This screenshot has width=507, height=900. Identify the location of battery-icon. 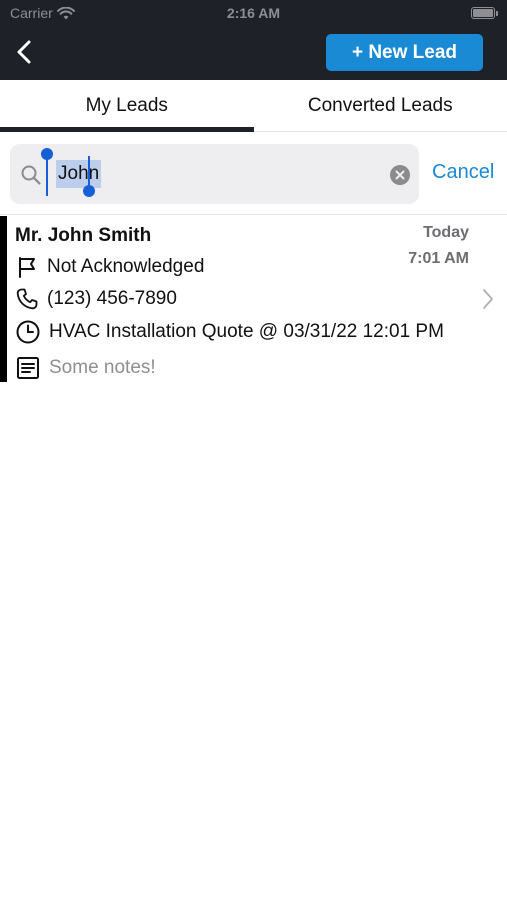
(484, 13).